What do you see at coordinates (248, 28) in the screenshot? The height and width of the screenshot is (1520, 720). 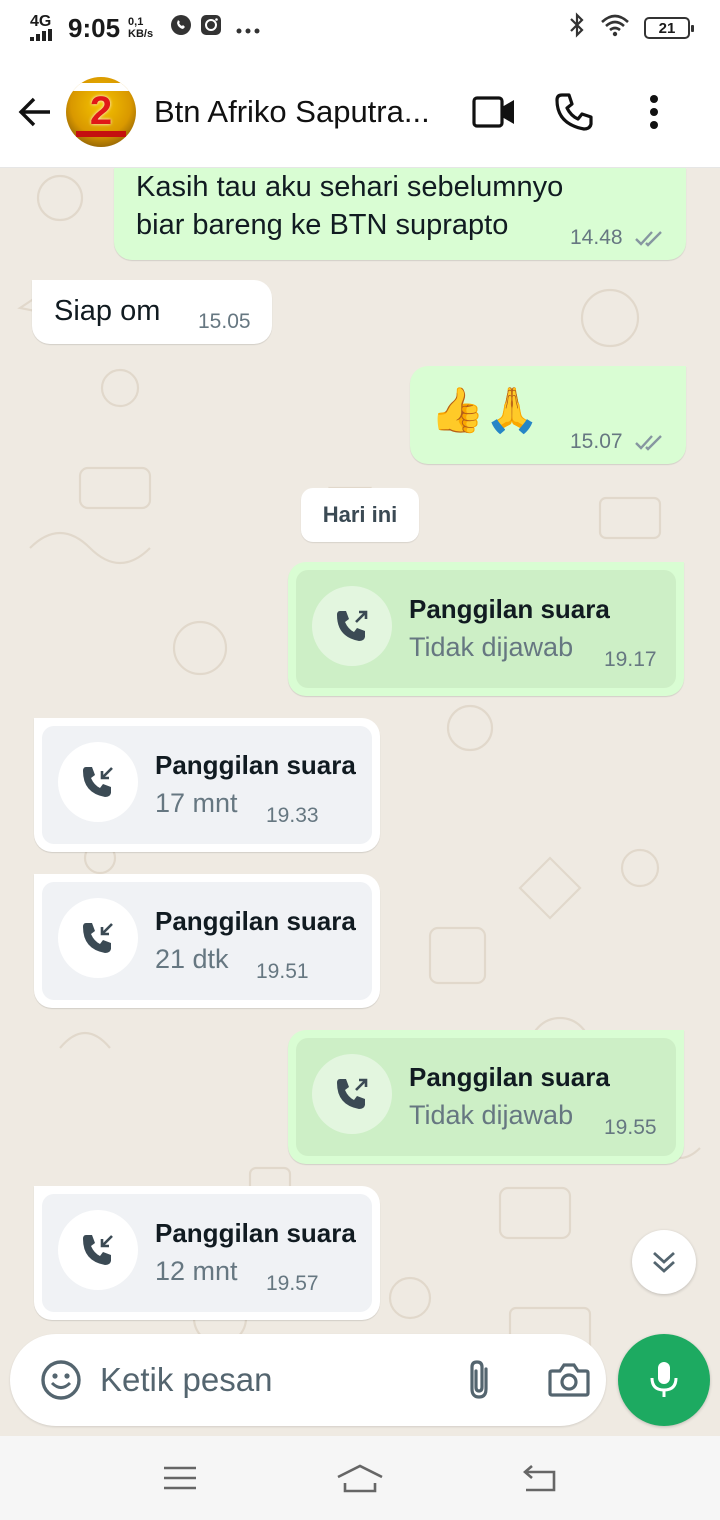 I see `more-notifications-icon` at bounding box center [248, 28].